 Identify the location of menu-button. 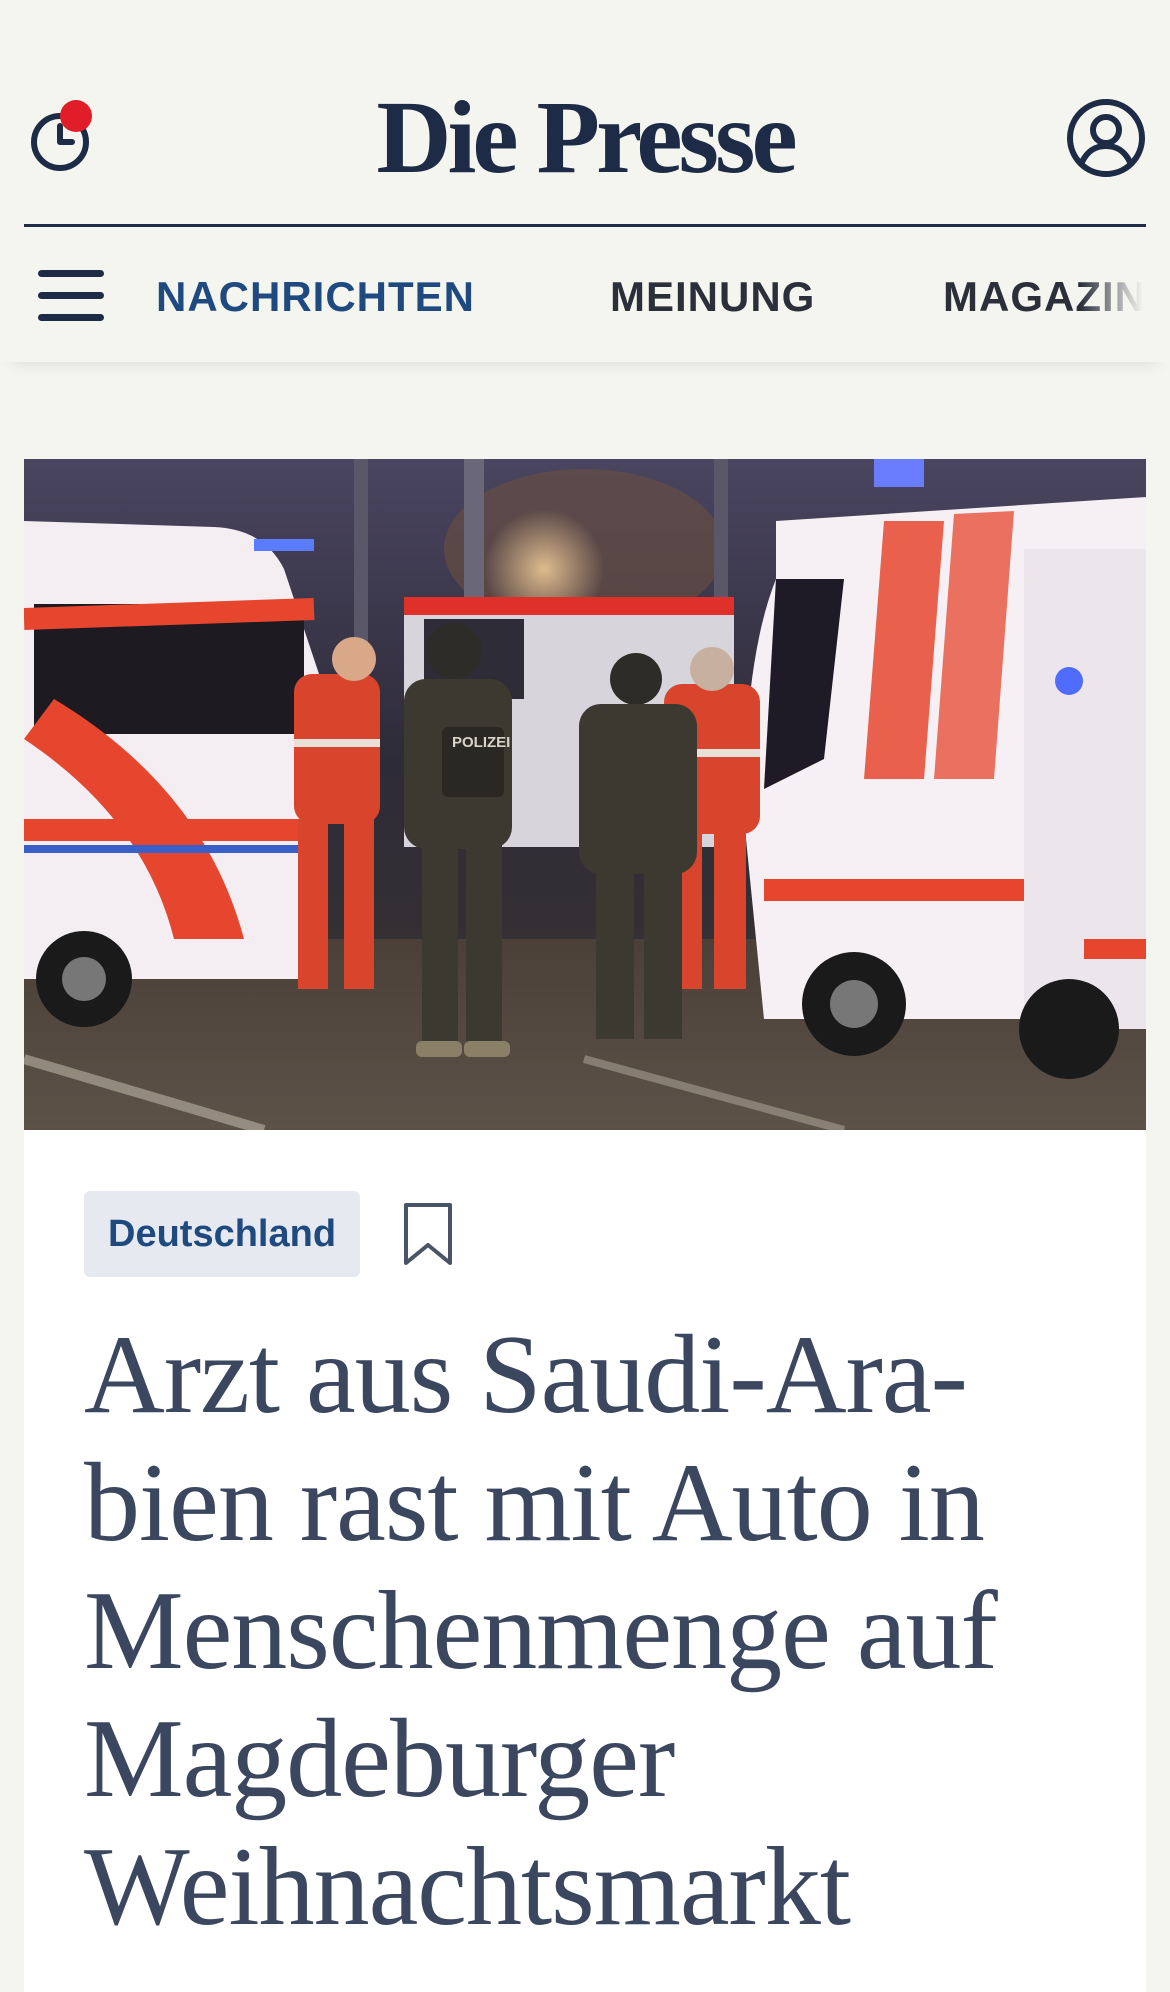
(72, 296).